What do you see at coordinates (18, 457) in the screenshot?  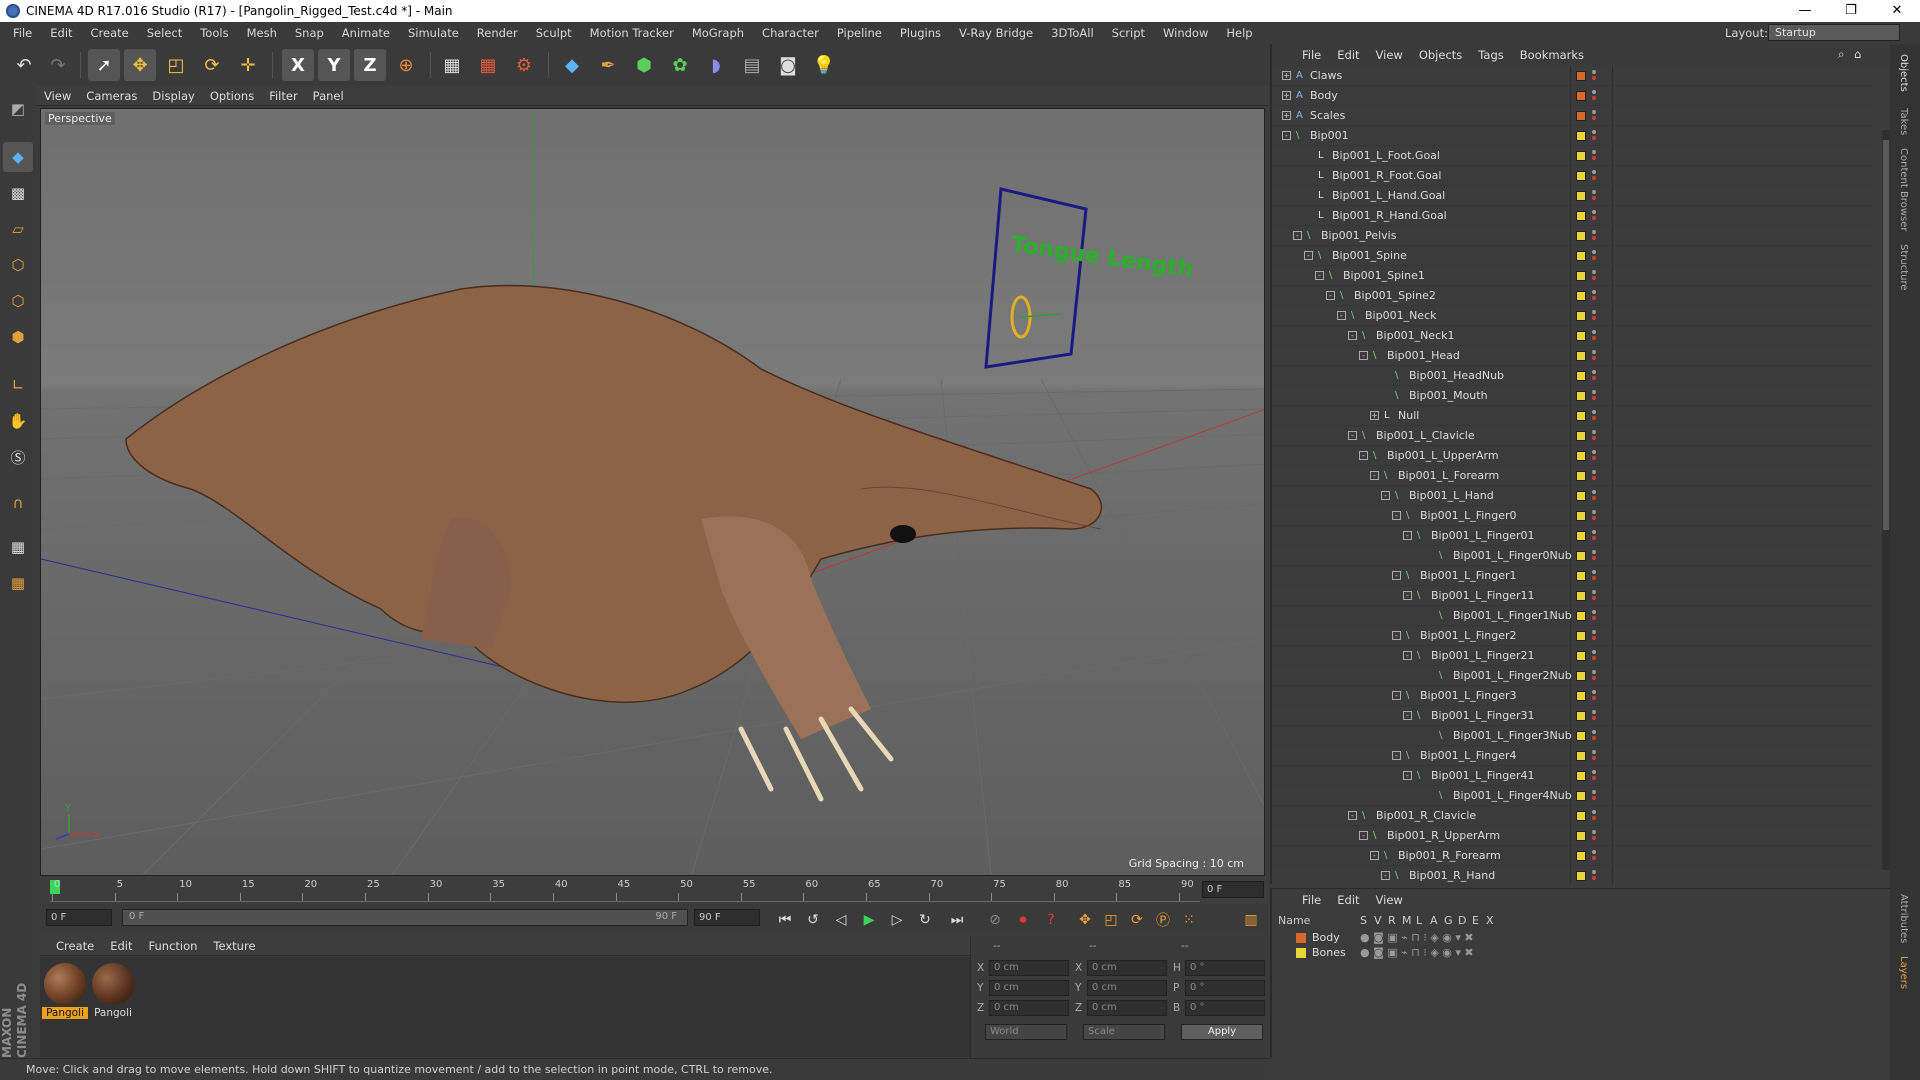 I see `snap-icon: Ⓢ` at bounding box center [18, 457].